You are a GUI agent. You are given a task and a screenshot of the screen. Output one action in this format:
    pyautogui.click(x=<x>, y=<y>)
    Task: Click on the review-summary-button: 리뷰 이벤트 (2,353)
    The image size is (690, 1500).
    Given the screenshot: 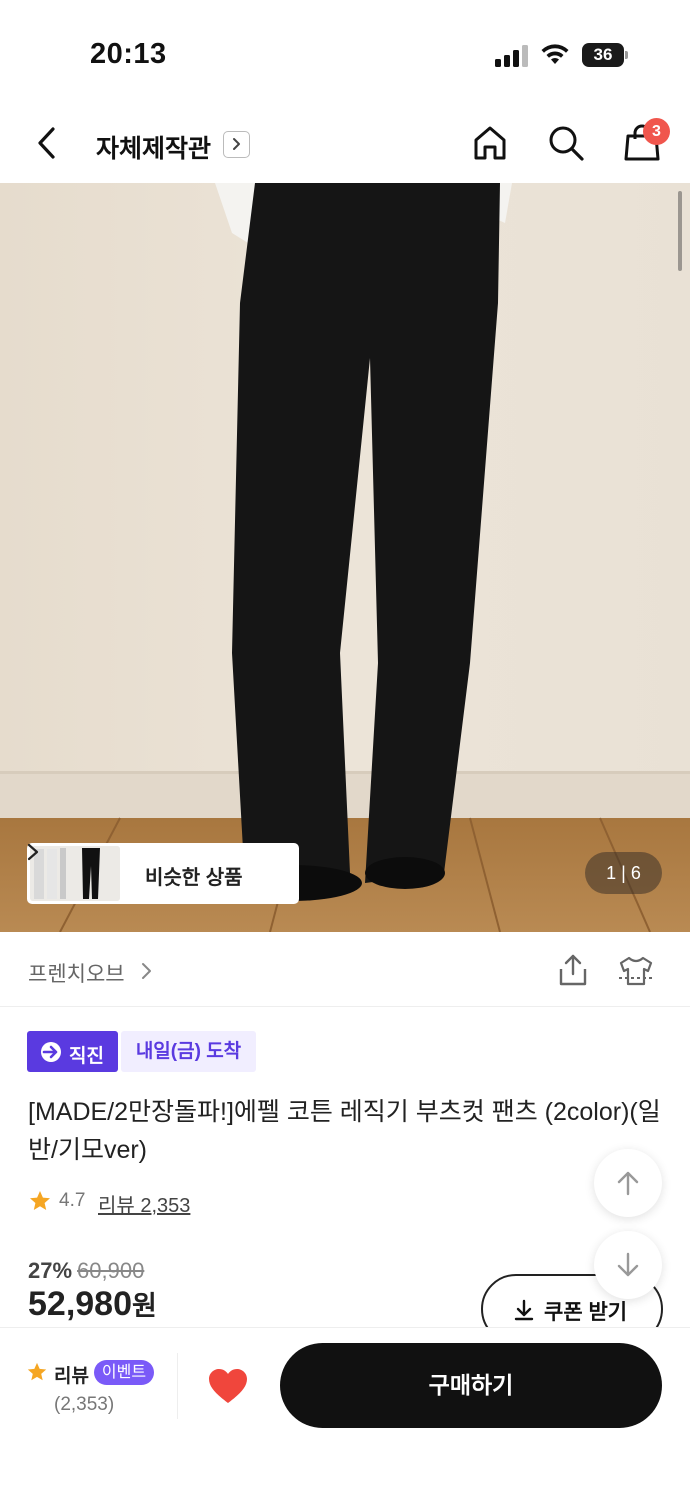 What is the action you would take?
    pyautogui.click(x=101, y=1387)
    